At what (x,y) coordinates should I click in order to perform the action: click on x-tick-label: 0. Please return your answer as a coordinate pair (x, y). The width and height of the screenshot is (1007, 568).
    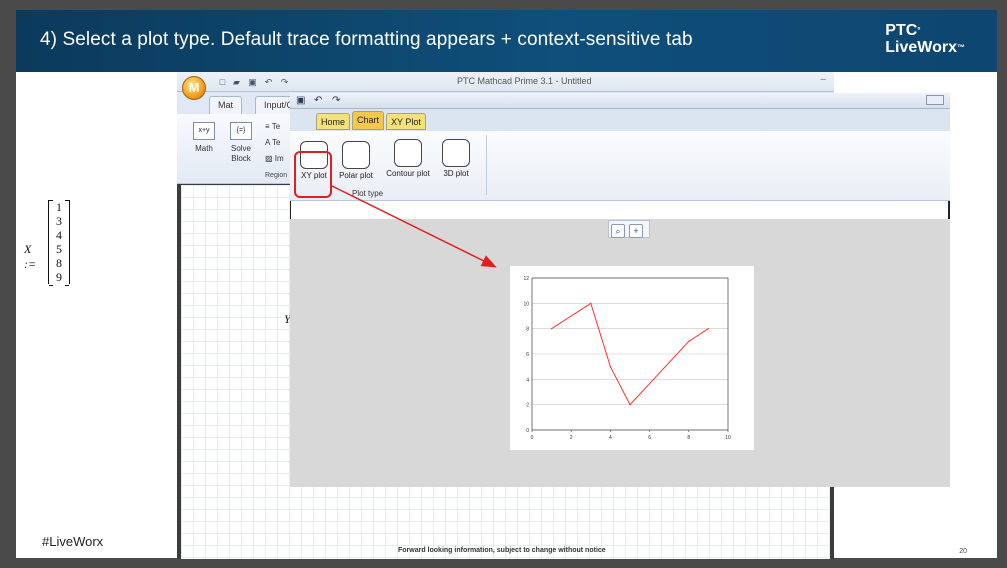
    Looking at the image, I should click on (532, 438).